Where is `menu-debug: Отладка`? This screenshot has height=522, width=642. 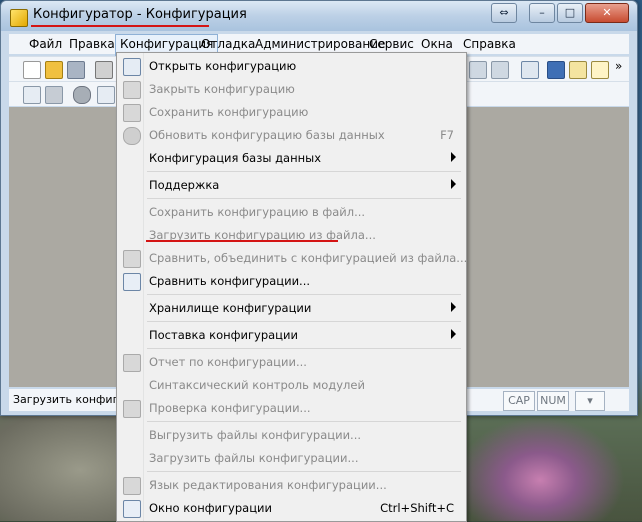
menu-debug: Отладка is located at coordinates (228, 44).